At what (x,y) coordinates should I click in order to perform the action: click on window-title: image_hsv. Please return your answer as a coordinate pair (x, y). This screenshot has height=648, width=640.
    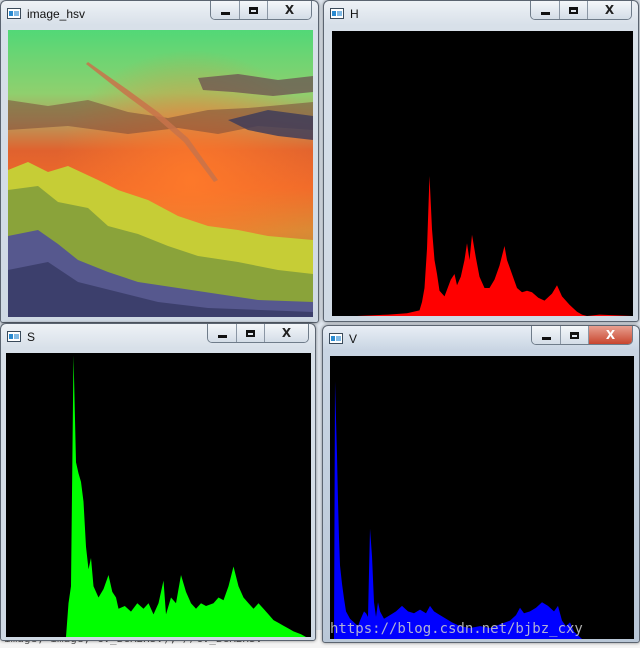
    Looking at the image, I should click on (56, 14).